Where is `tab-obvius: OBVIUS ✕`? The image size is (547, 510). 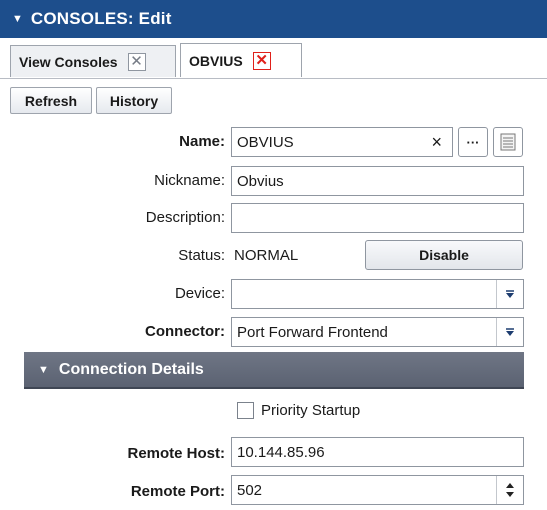 tab-obvius: OBVIUS ✕ is located at coordinates (241, 60).